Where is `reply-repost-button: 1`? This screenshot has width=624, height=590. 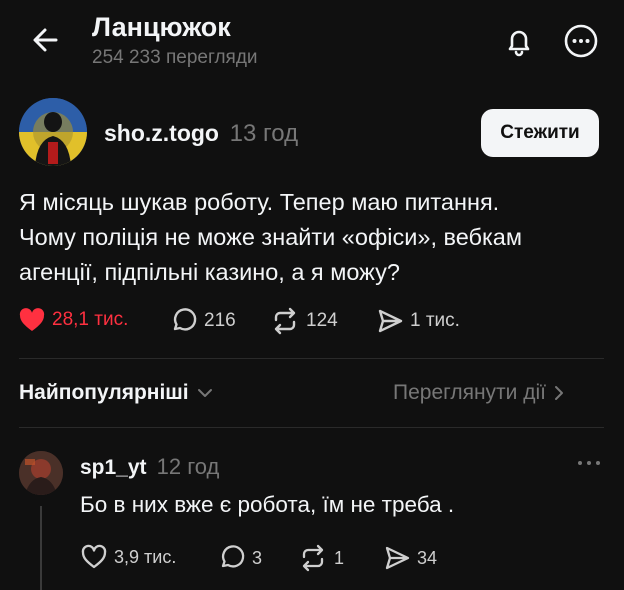 reply-repost-button: 1 is located at coordinates (321, 558).